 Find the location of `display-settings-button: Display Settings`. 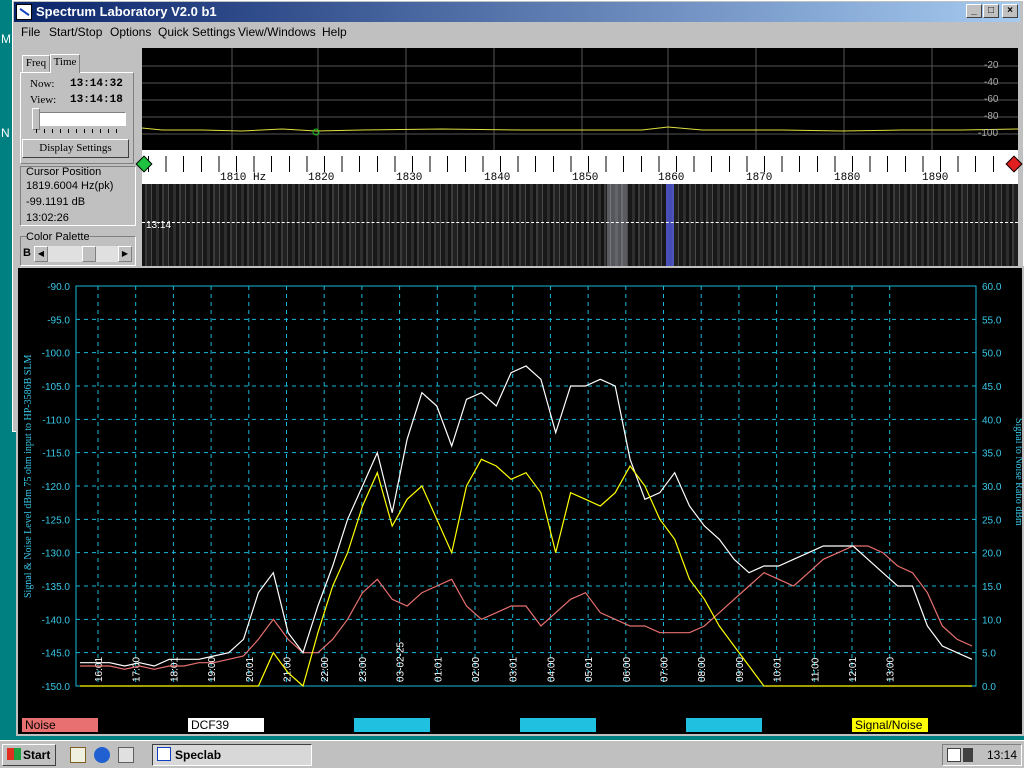

display-settings-button: Display Settings is located at coordinates (75, 148).